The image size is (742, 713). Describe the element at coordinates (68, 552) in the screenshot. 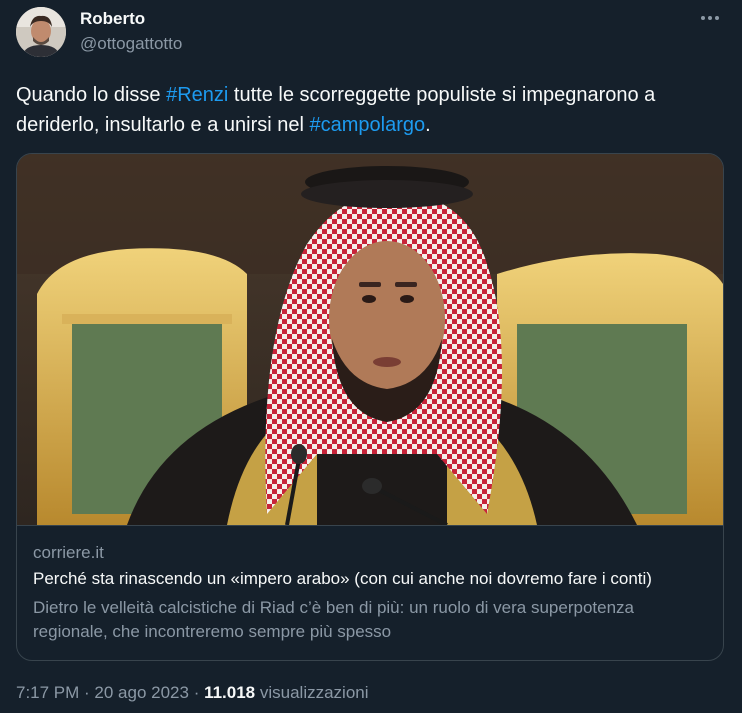

I see `card-domain: corriere.it` at that location.